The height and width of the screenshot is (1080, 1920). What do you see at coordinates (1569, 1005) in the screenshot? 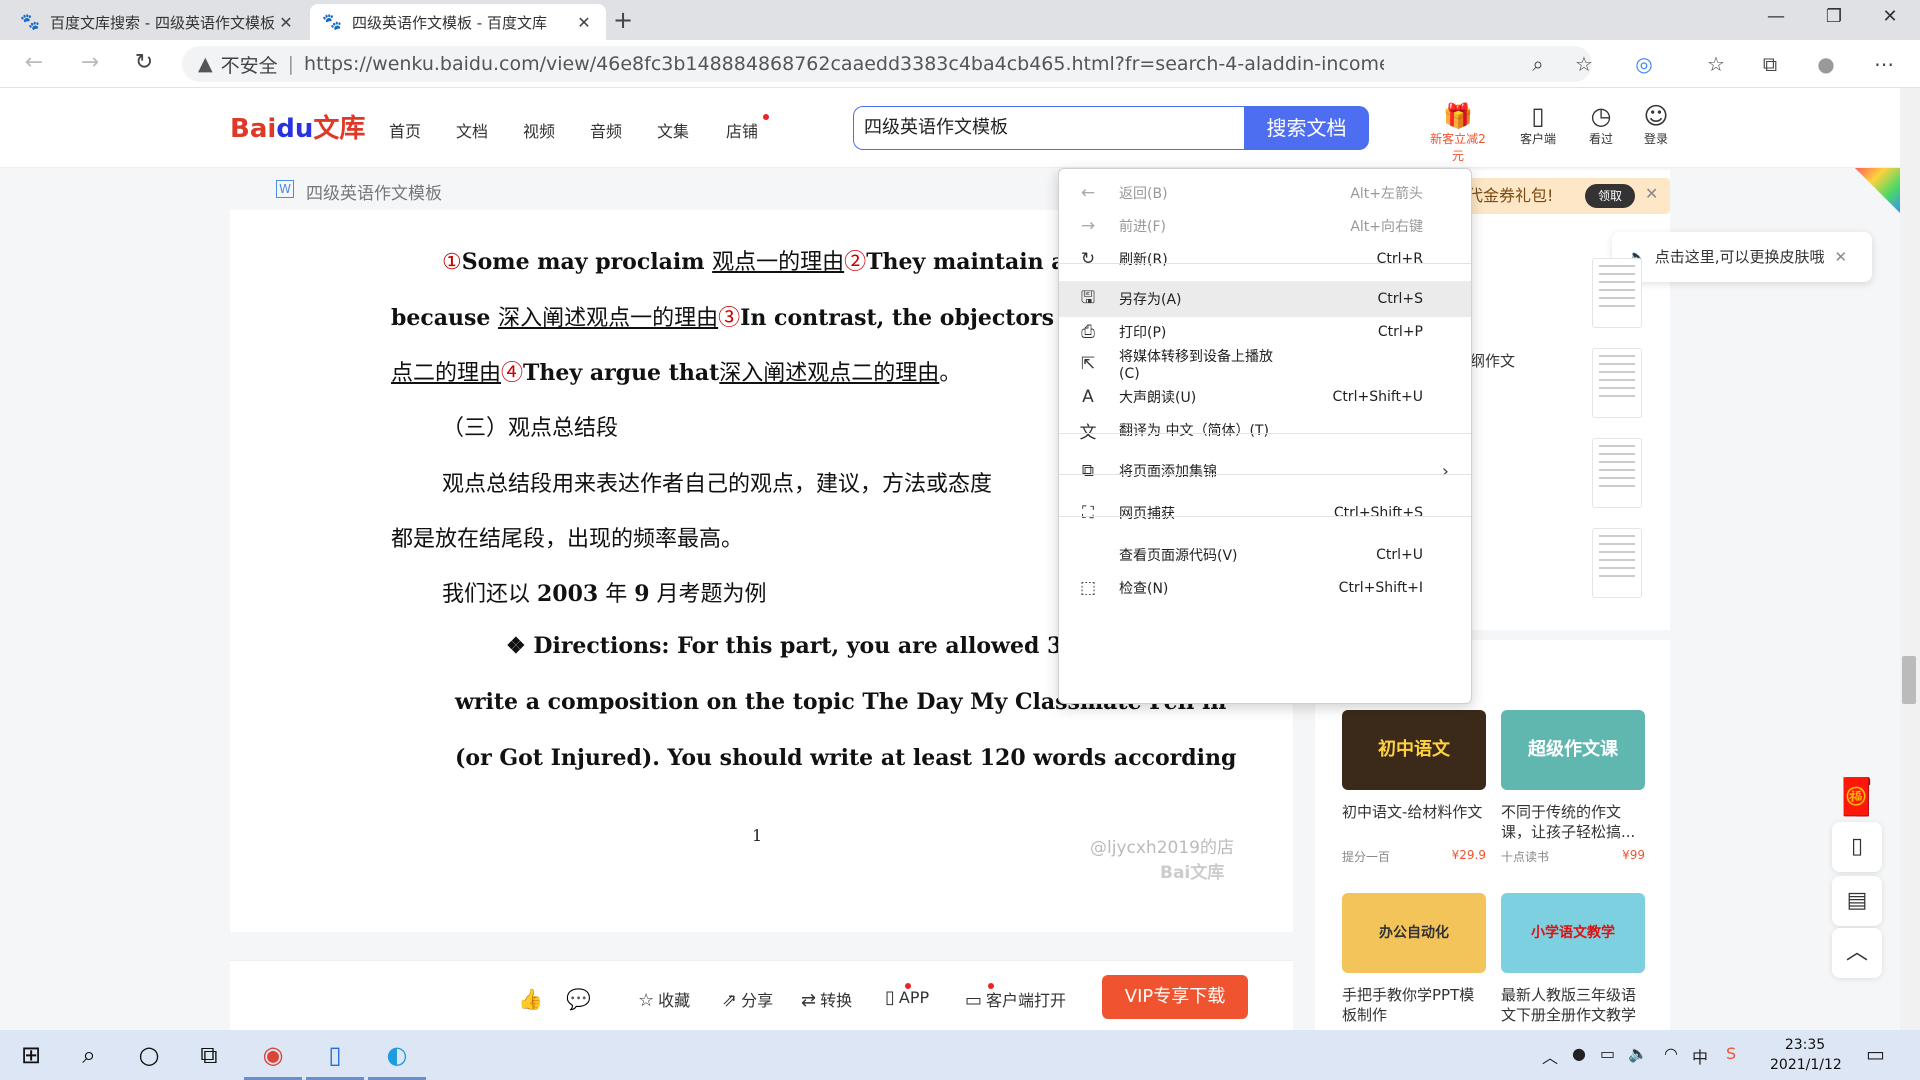
I see `course-title: 最新人教版三年级语文下册全册作文教学` at bounding box center [1569, 1005].